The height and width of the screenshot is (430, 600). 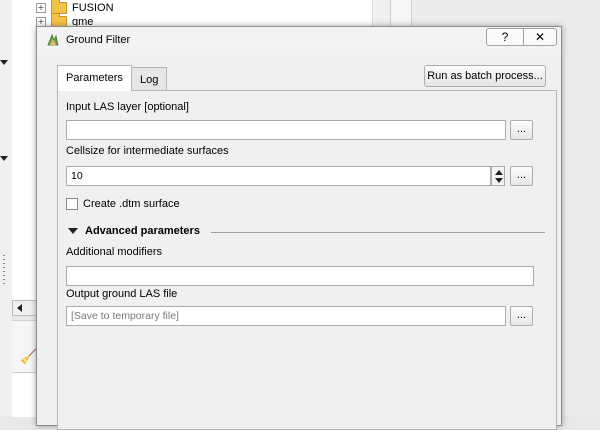 What do you see at coordinates (127, 107) in the screenshot?
I see `input-layer-label: Input LAS layer [optional]` at bounding box center [127, 107].